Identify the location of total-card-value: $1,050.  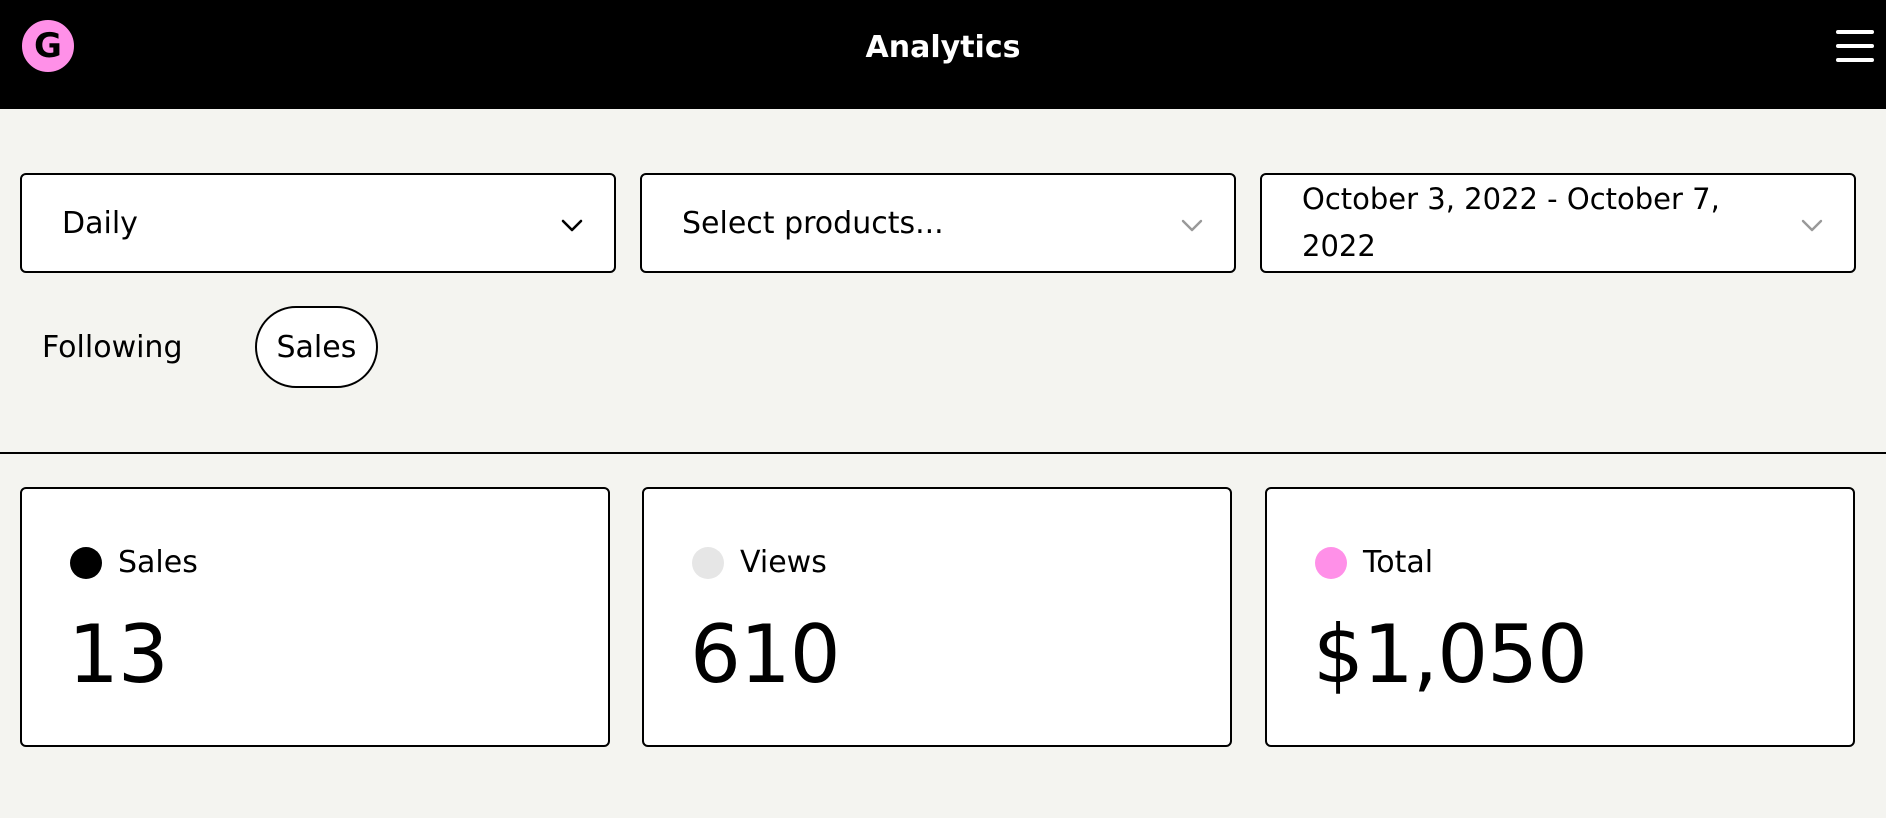
(1450, 654).